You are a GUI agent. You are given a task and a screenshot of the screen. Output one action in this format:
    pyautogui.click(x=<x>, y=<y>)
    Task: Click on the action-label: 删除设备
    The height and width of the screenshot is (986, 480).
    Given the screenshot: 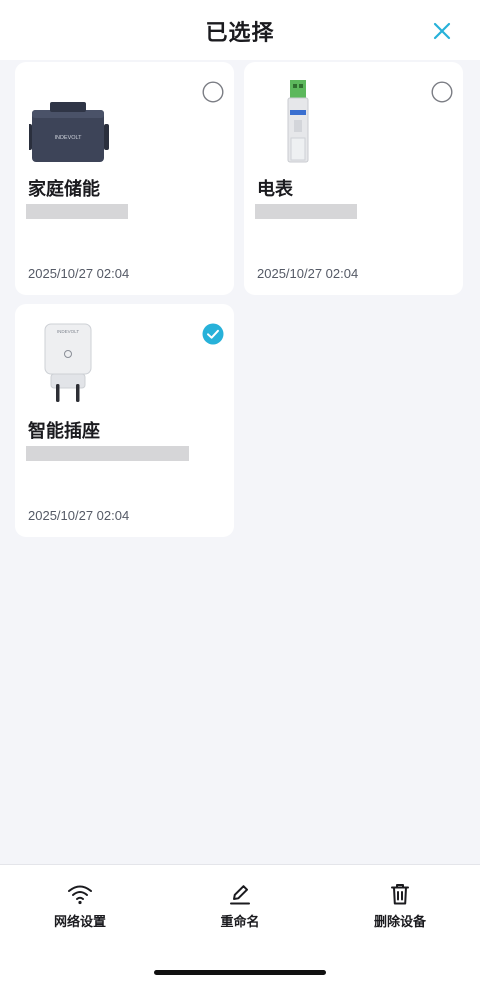 What is the action you would take?
    pyautogui.click(x=399, y=922)
    